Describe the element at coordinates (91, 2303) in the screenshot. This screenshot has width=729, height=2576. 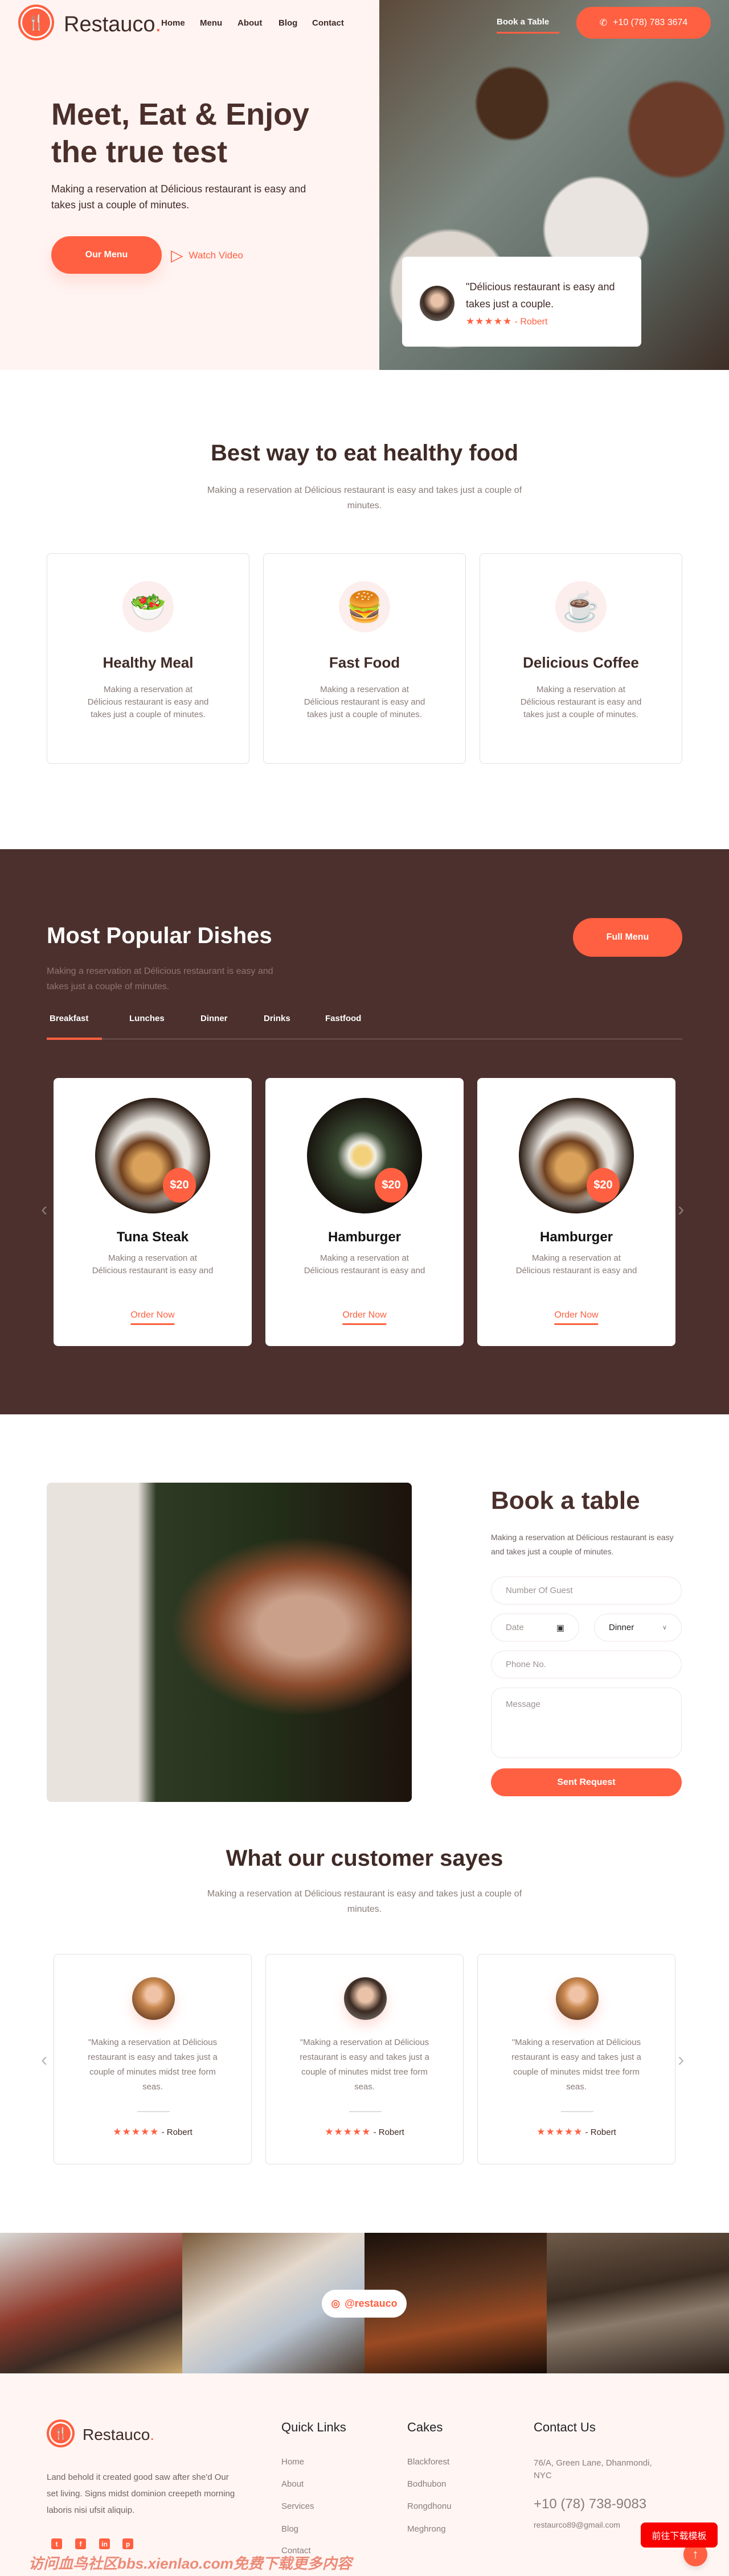
I see `gallery-image` at that location.